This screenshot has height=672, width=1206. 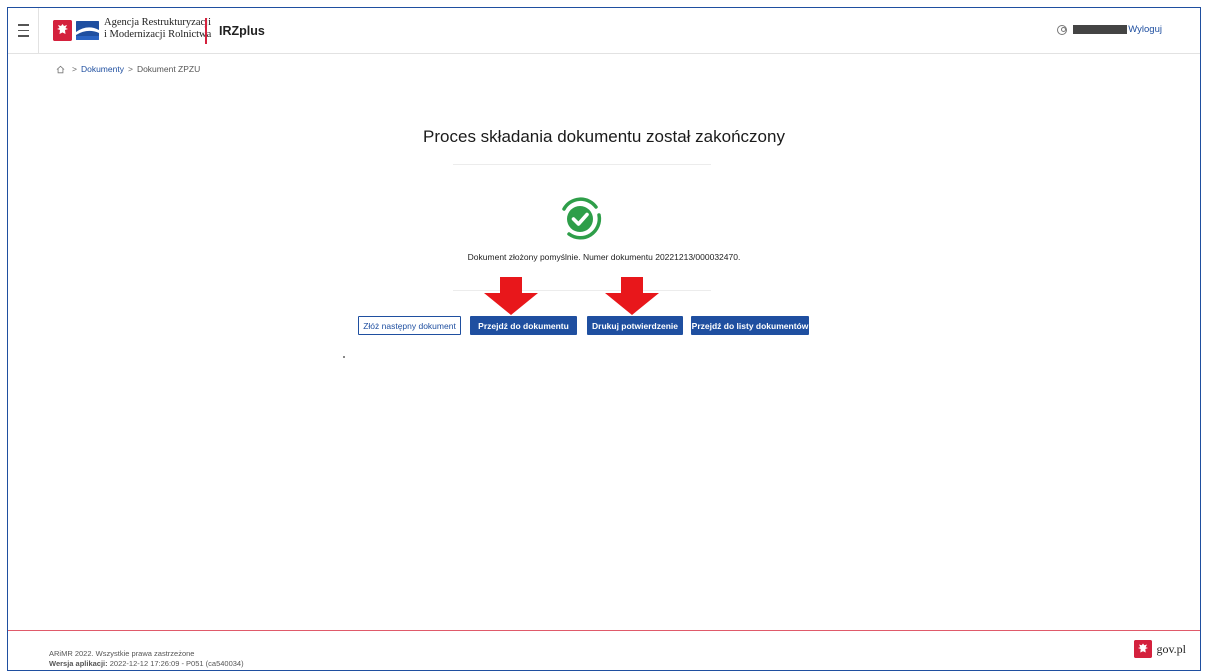 I want to click on print-confirmation-button: Drukuj potwierdzenie, so click(x=635, y=325).